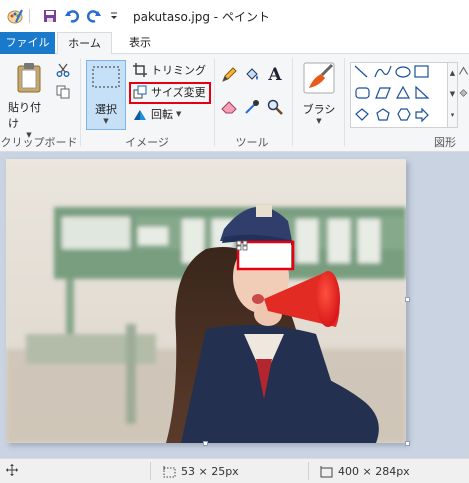 Image resolution: width=469 pixels, height=483 pixels. Describe the element at coordinates (114, 16) in the screenshot. I see `customize-quick-access-icon` at that location.